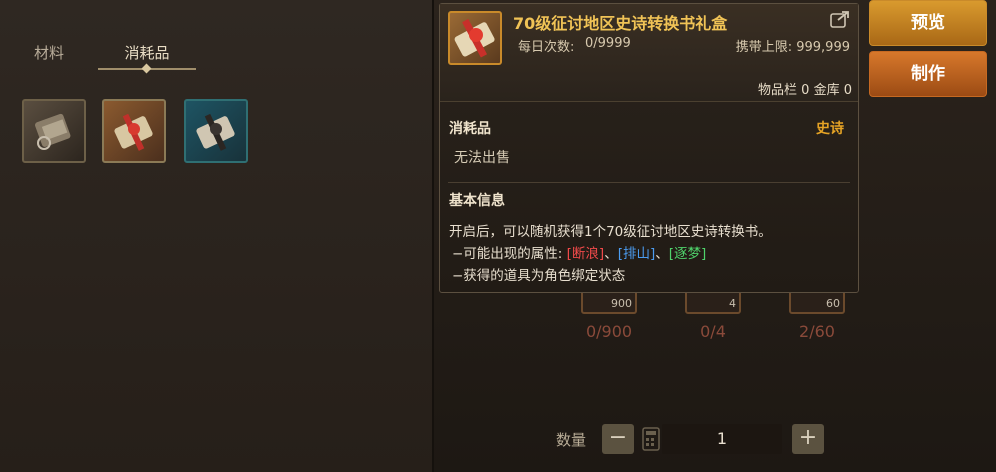 This screenshot has width=996, height=472. Describe the element at coordinates (830, 129) in the screenshot. I see `item-grade: 史诗` at that location.